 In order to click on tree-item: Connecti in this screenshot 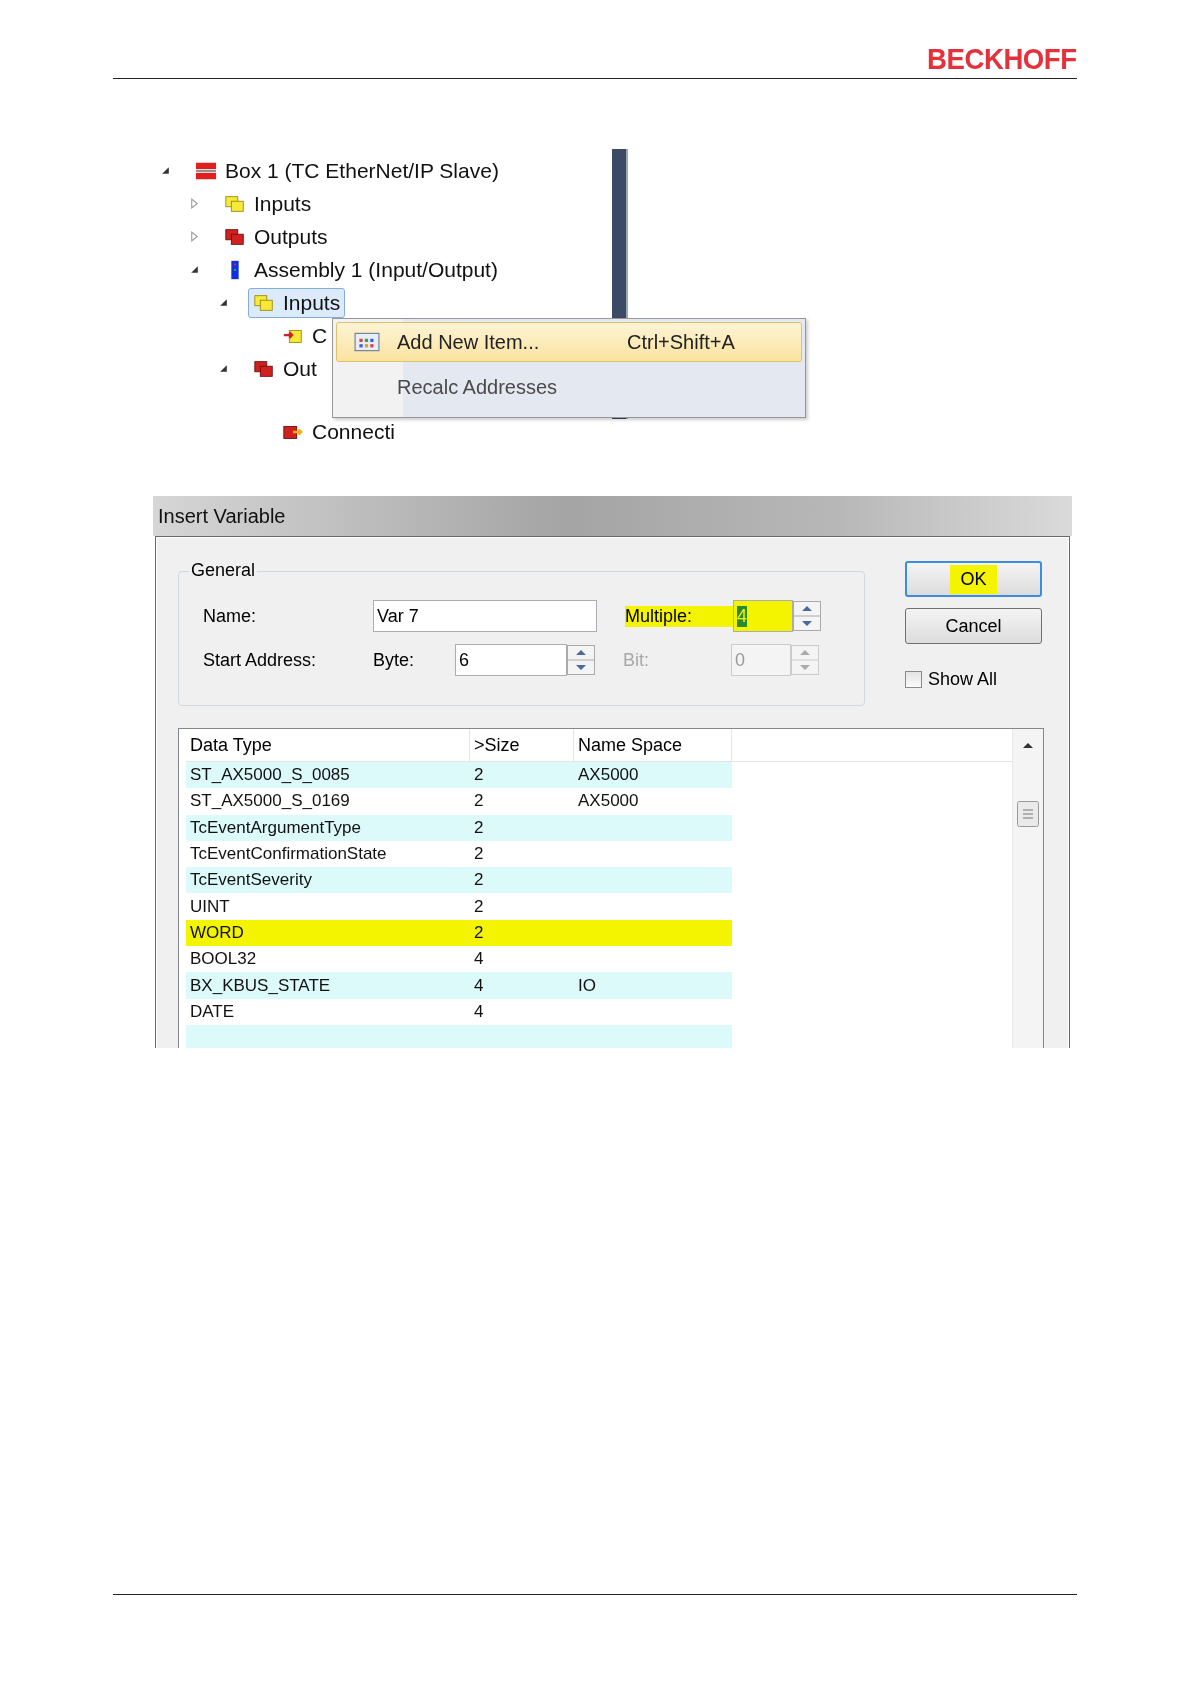, I will do `click(338, 431)`.